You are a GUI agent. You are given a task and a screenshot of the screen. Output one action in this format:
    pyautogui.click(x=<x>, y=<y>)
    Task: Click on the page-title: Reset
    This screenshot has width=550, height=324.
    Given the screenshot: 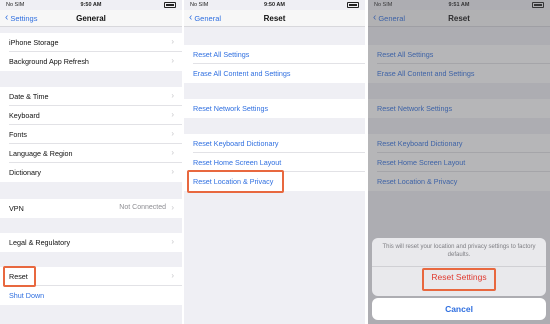 What is the action you would take?
    pyautogui.click(x=274, y=18)
    